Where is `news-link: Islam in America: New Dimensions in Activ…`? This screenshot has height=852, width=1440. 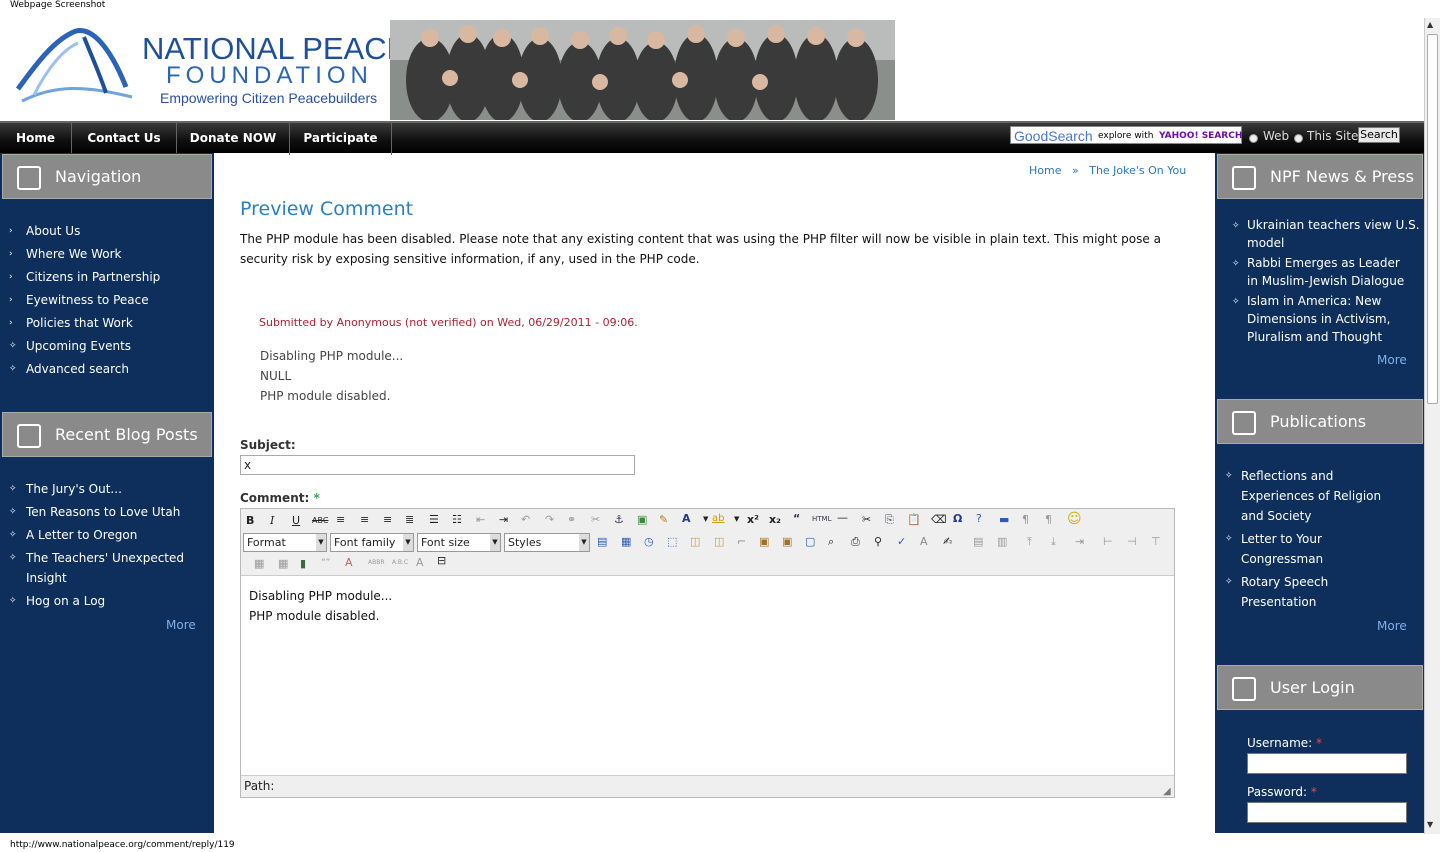 news-link: Islam in America: New Dimensions in Activ… is located at coordinates (1318, 319).